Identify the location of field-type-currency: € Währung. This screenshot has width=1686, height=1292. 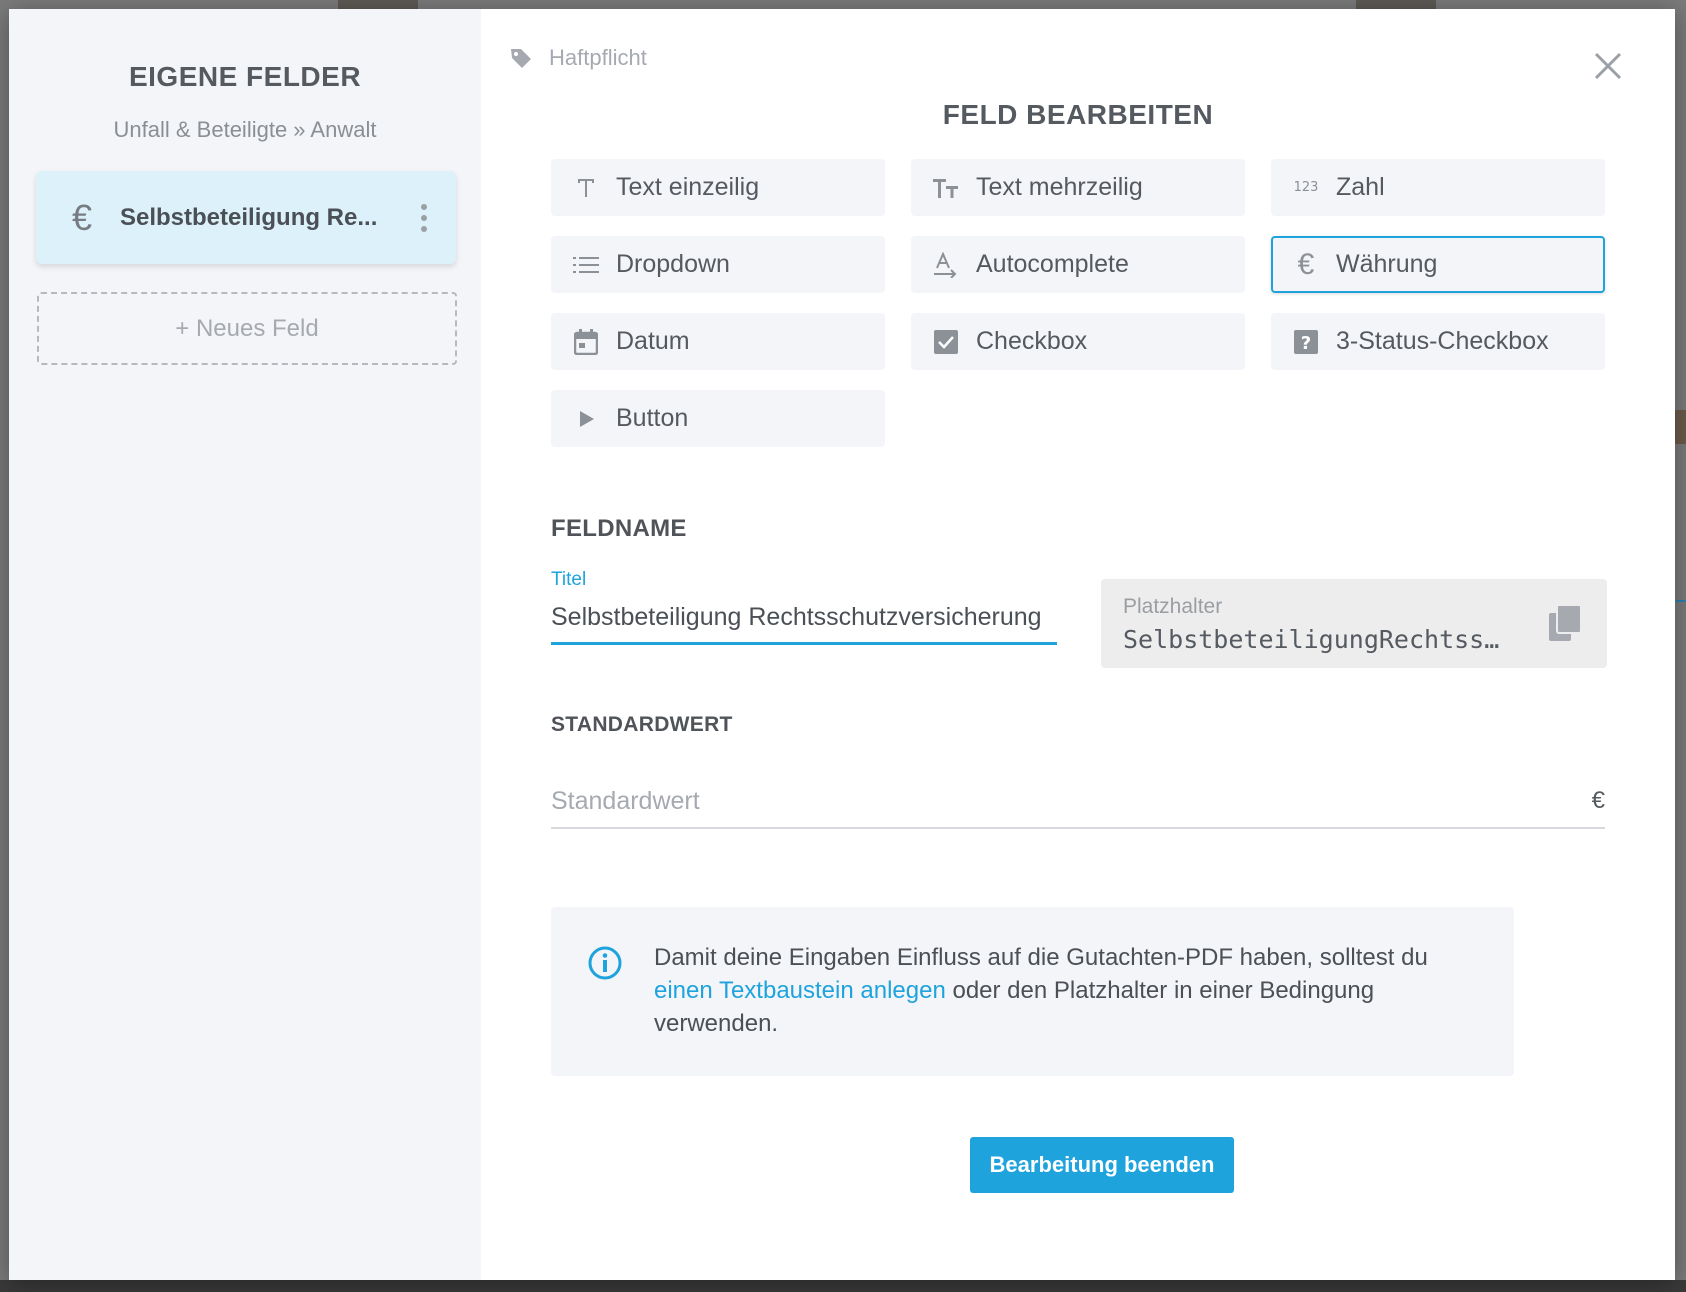
(1438, 264).